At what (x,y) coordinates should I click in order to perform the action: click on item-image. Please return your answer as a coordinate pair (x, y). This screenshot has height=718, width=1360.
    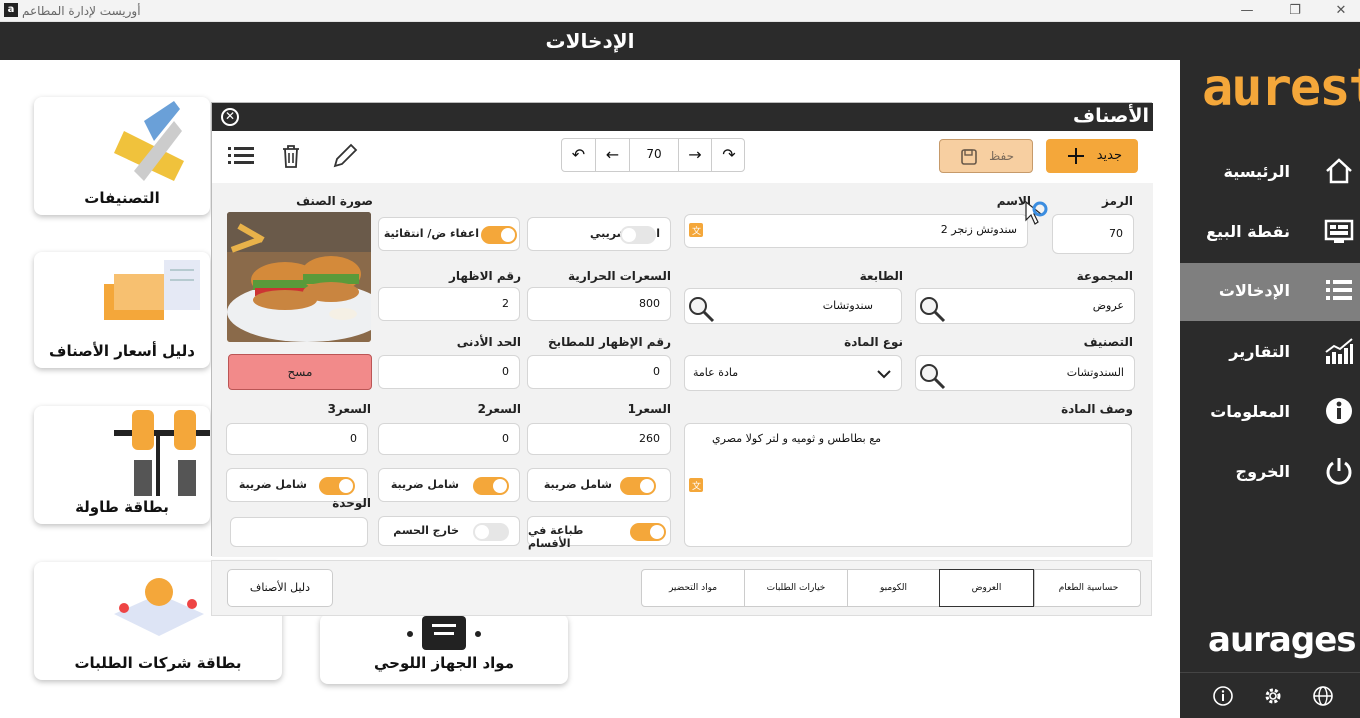
    Looking at the image, I should click on (299, 277).